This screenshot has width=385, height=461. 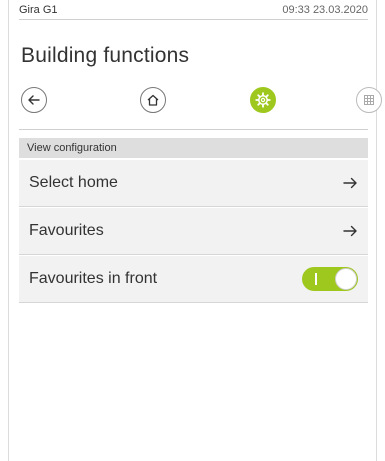 I want to click on page-title: Building functions, so click(x=105, y=55).